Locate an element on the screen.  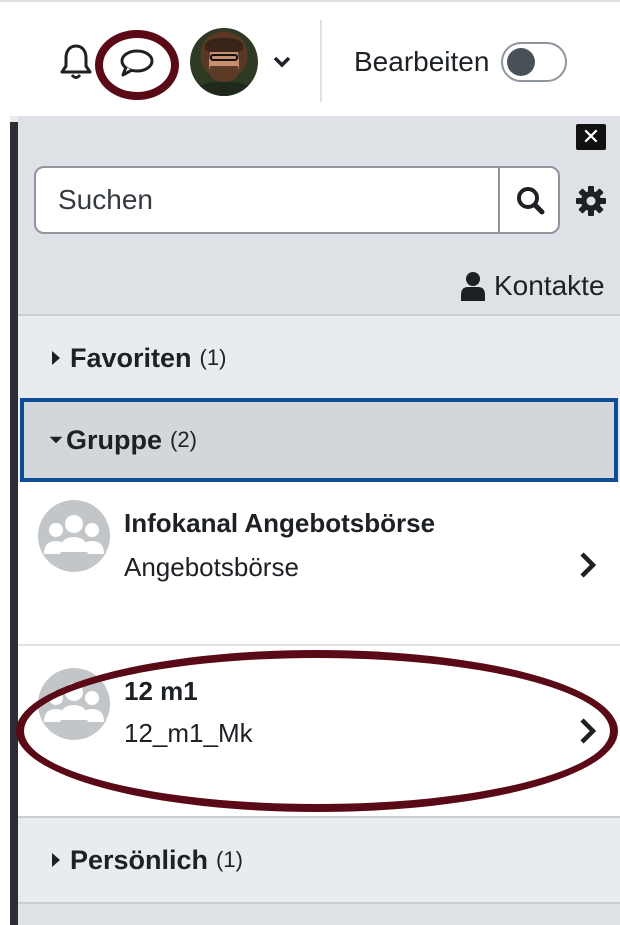
edit-mode-toggle is located at coordinates (534, 62).